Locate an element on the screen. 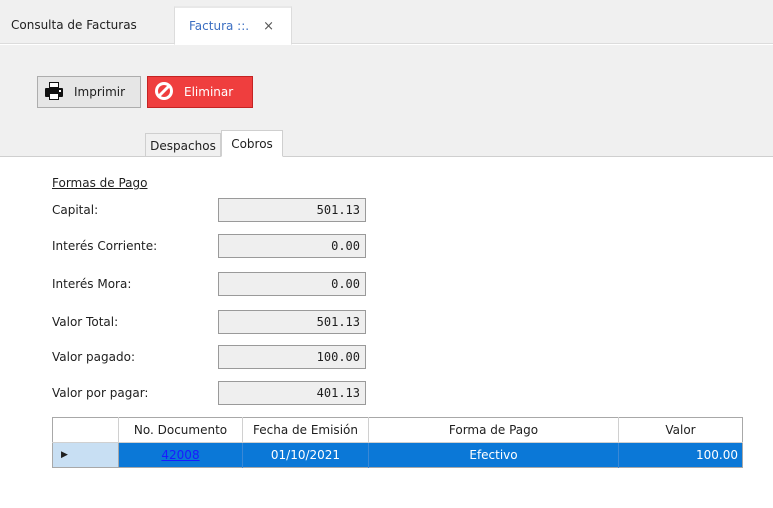 Image resolution: width=773 pixels, height=508 pixels. valor-por-pagar-field: 401.13 is located at coordinates (292, 393).